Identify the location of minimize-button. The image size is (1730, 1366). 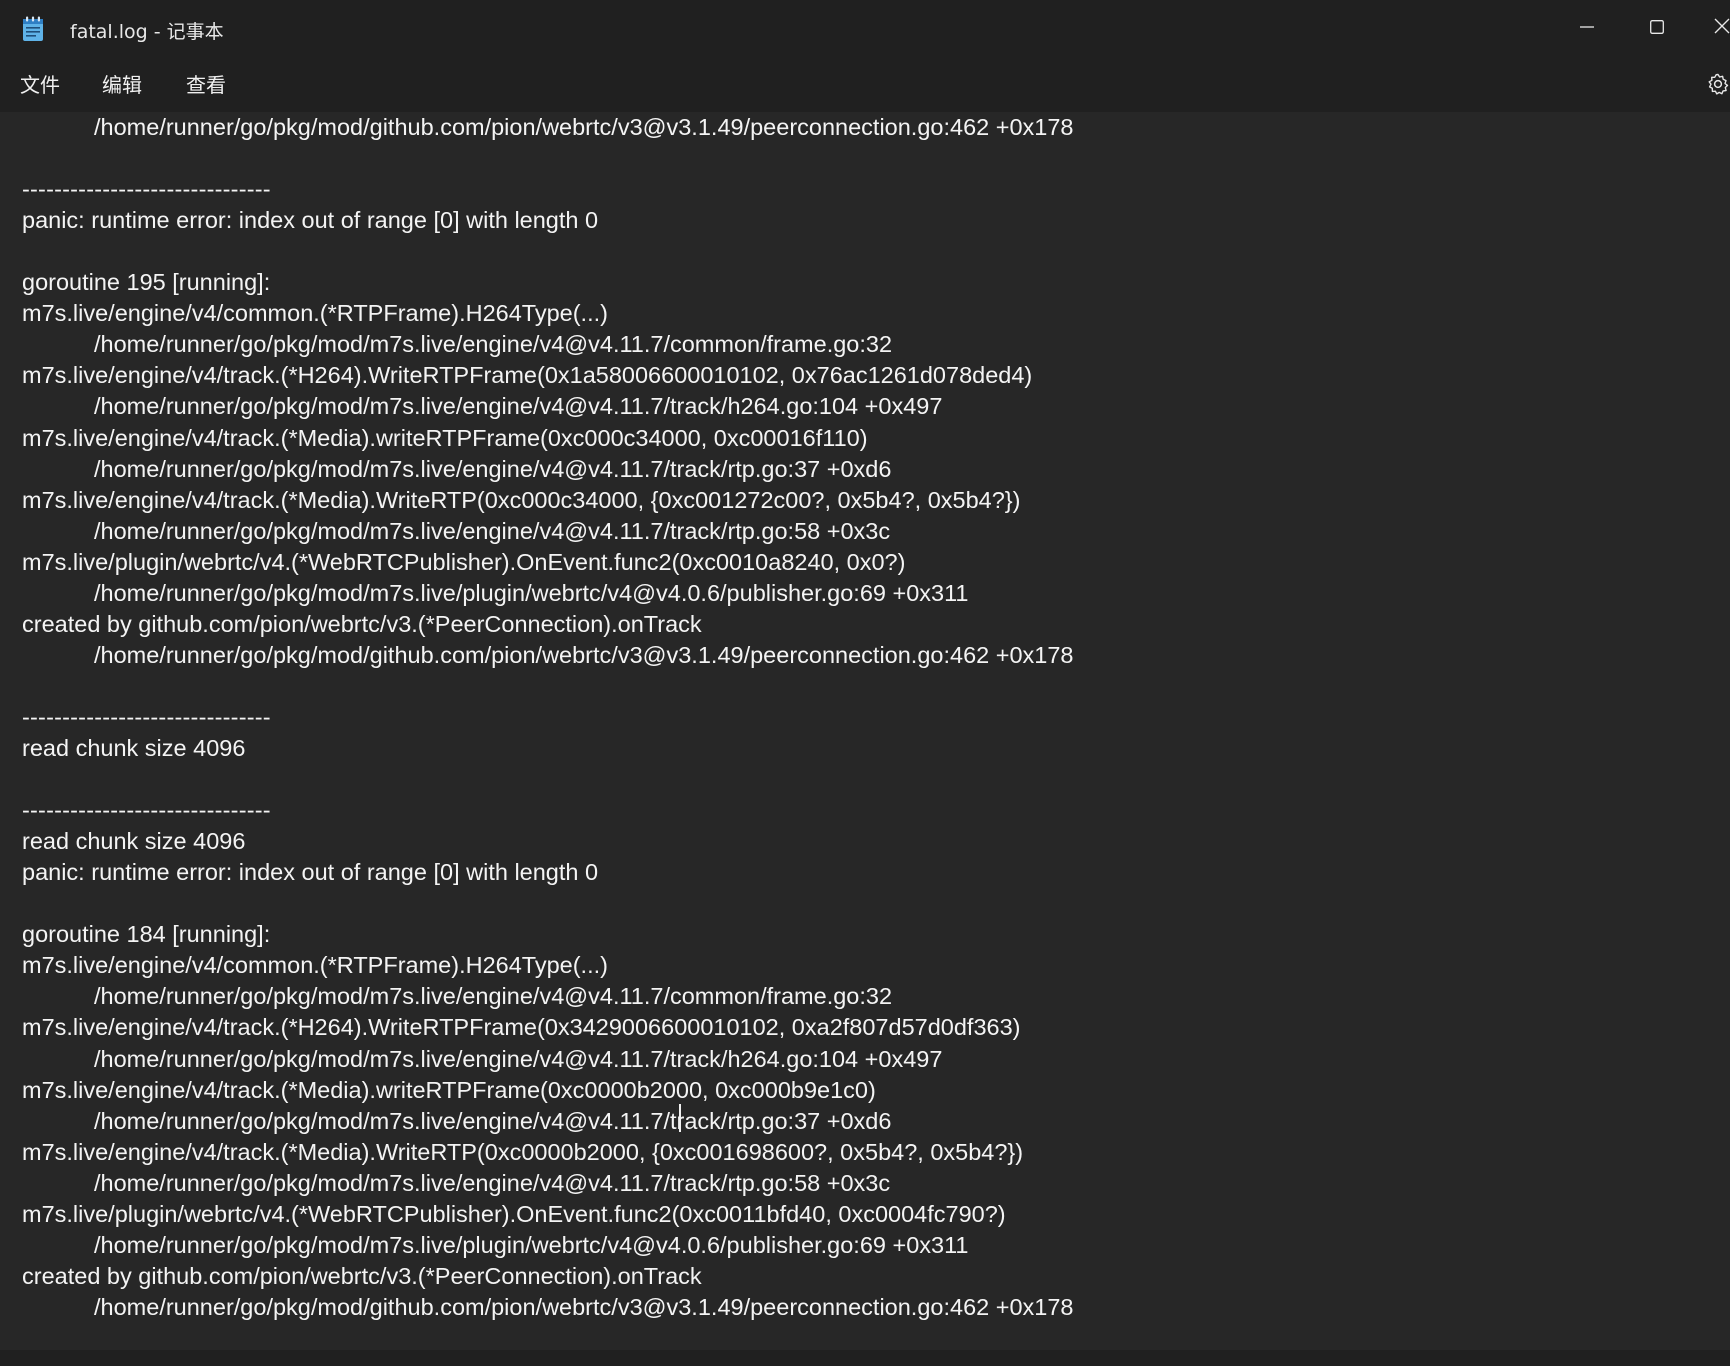
(1587, 28).